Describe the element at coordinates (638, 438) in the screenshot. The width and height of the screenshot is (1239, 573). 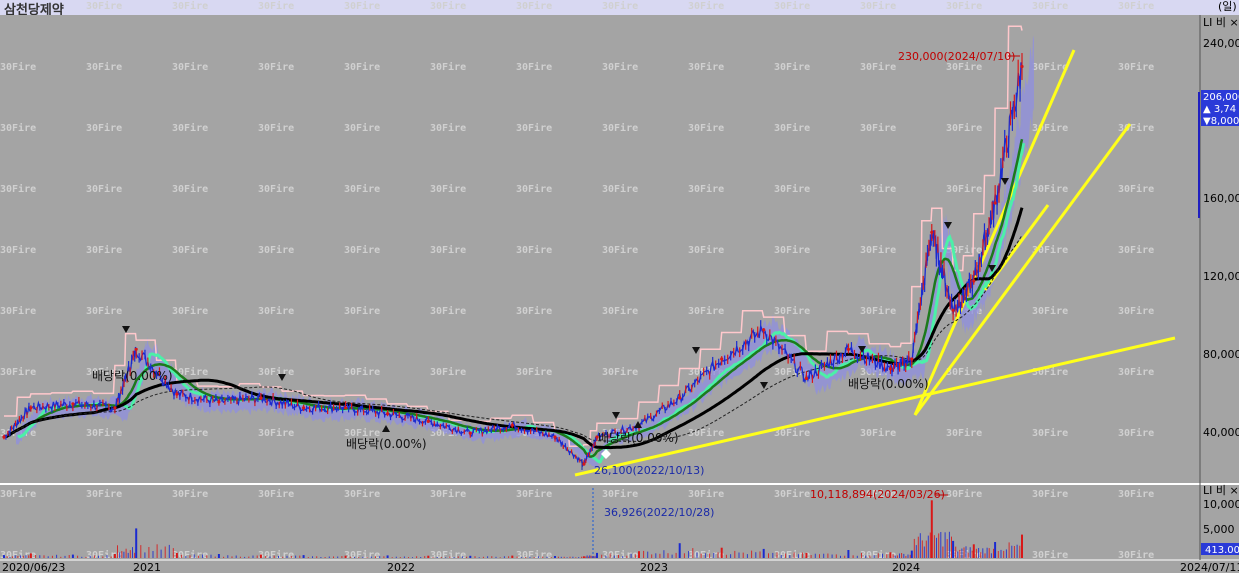
I see `dividend-label-3: 배당락(0.00%)` at that location.